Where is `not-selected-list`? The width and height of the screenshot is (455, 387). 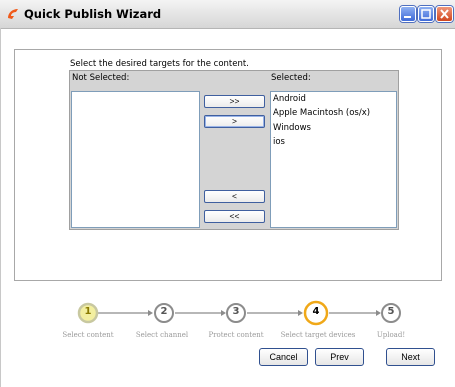 not-selected-list is located at coordinates (135, 159).